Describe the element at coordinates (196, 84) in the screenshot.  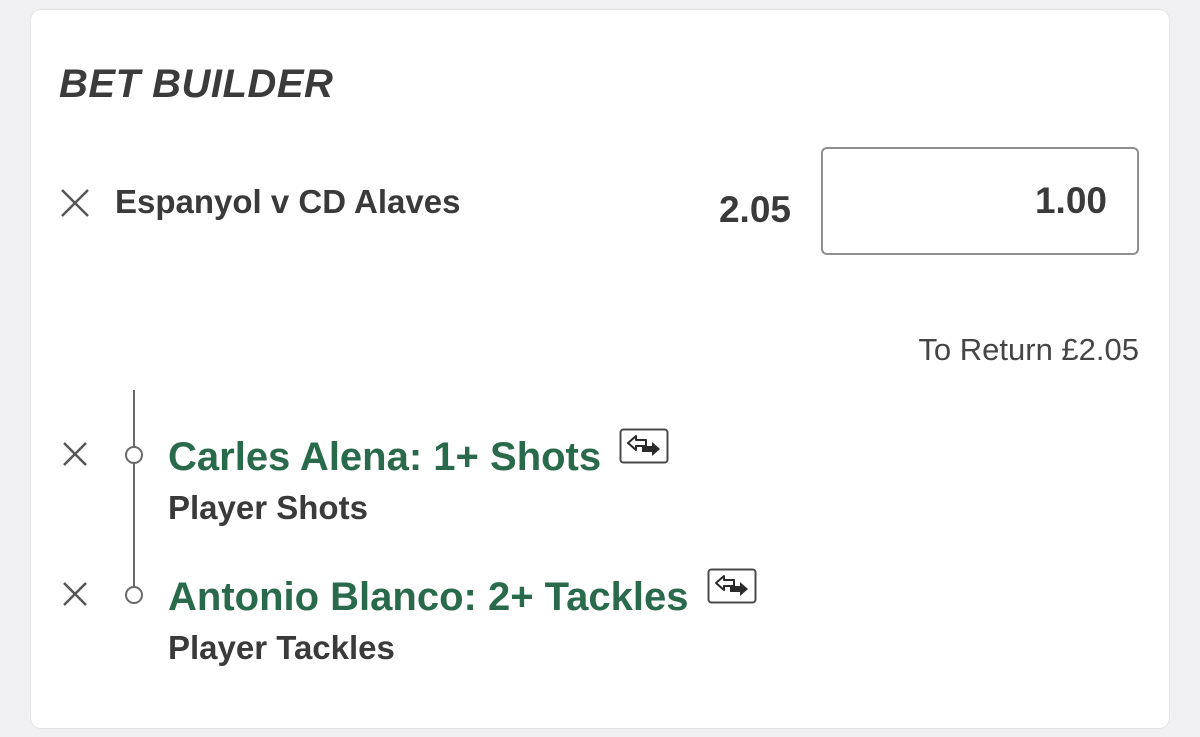
I see `bet-builder-title: BET BUILDER` at that location.